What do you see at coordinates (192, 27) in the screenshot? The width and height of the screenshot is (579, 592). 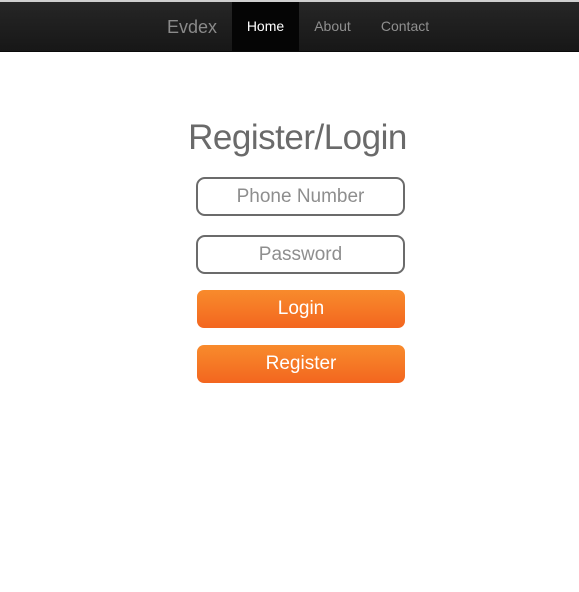 I see `brand-logo-text: Evdex` at bounding box center [192, 27].